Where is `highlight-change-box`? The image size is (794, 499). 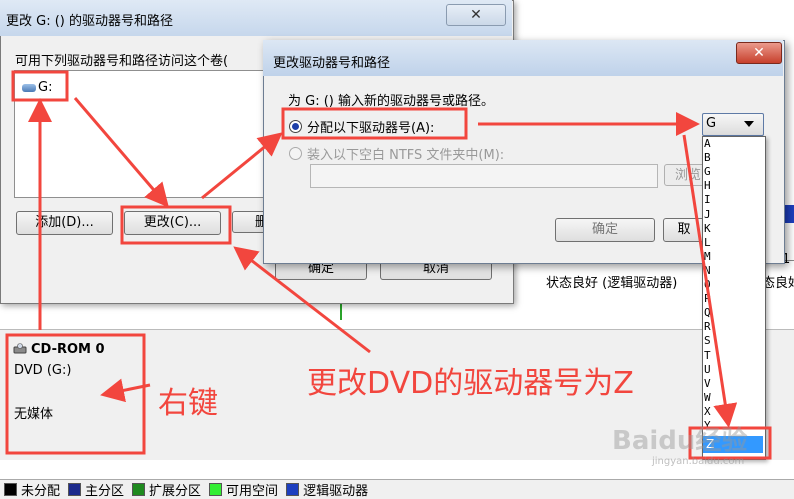 highlight-change-box is located at coordinates (176, 225).